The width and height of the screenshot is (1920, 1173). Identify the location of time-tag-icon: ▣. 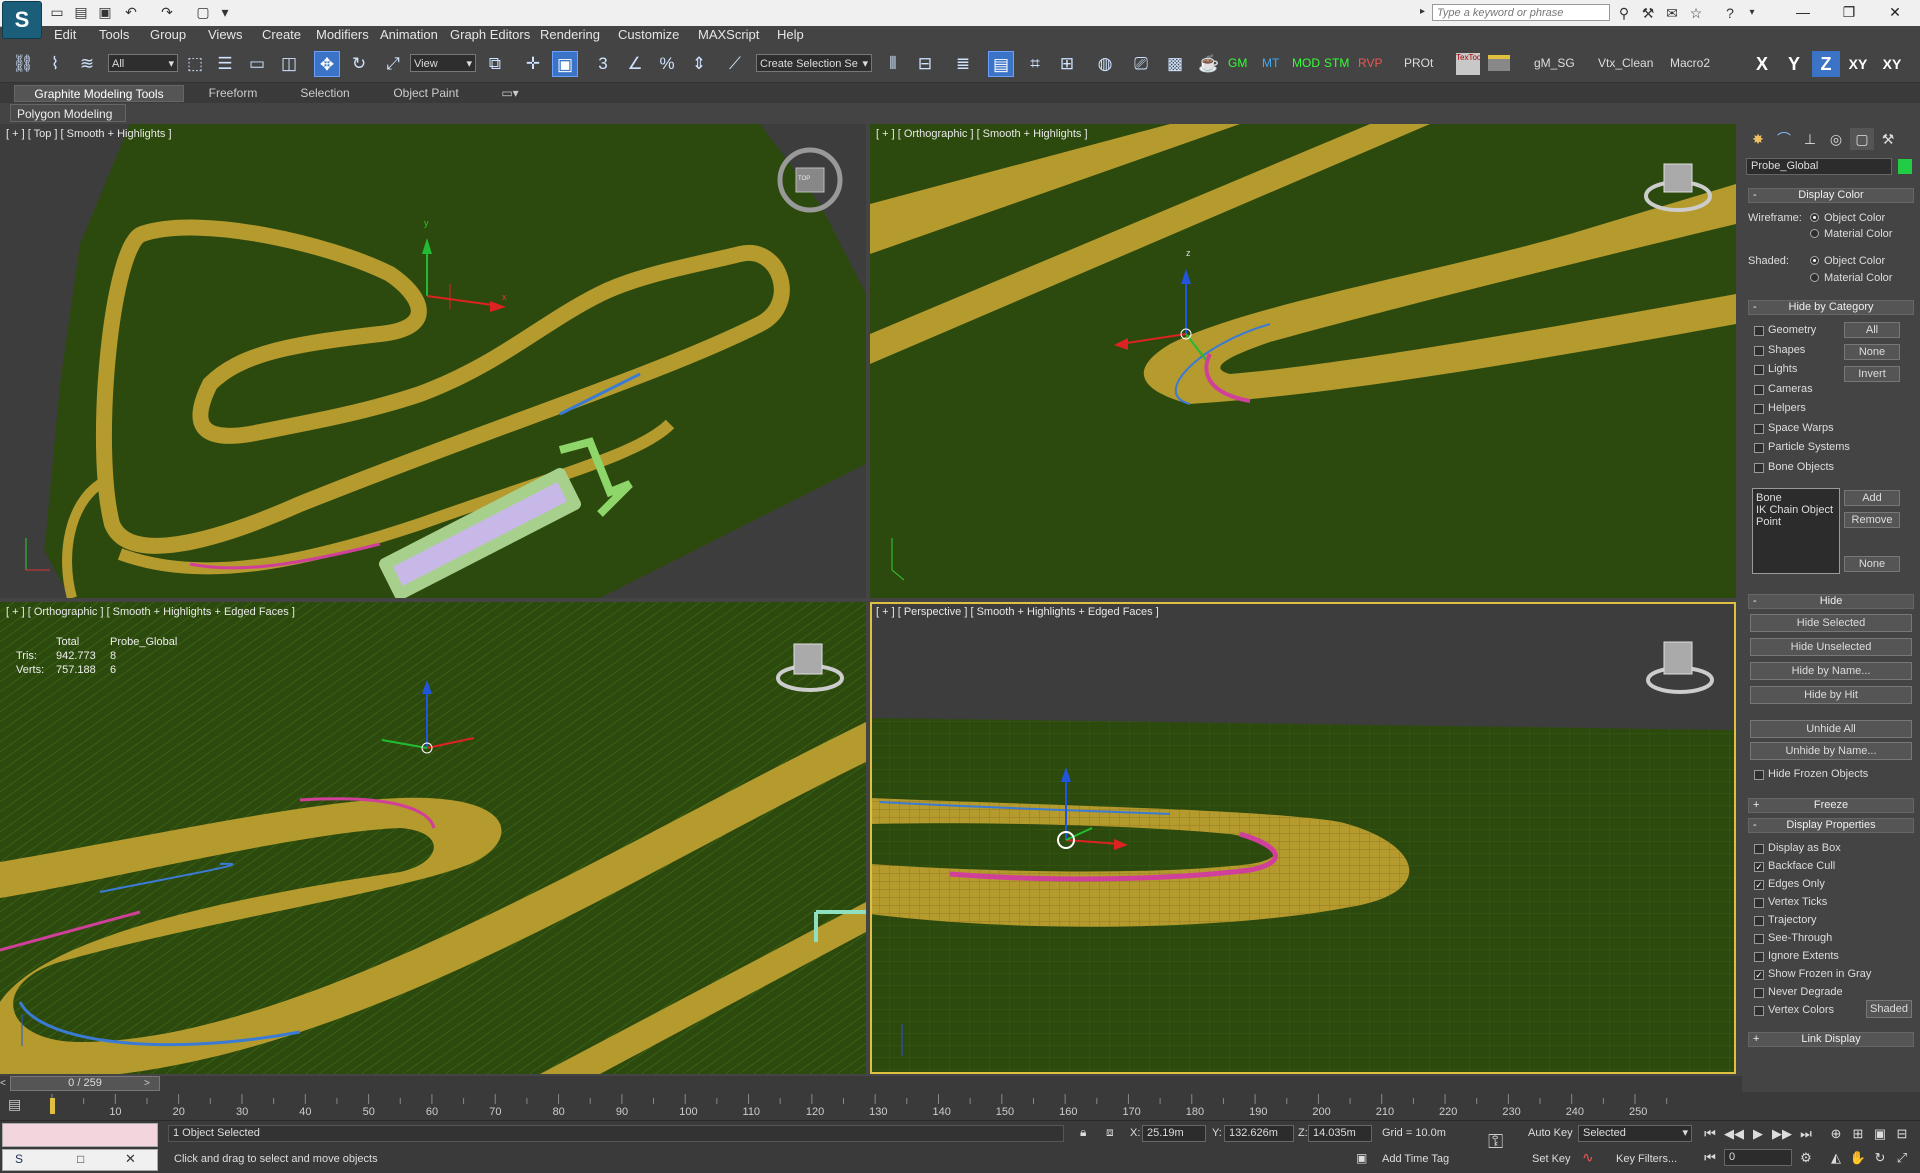
(1361, 1158).